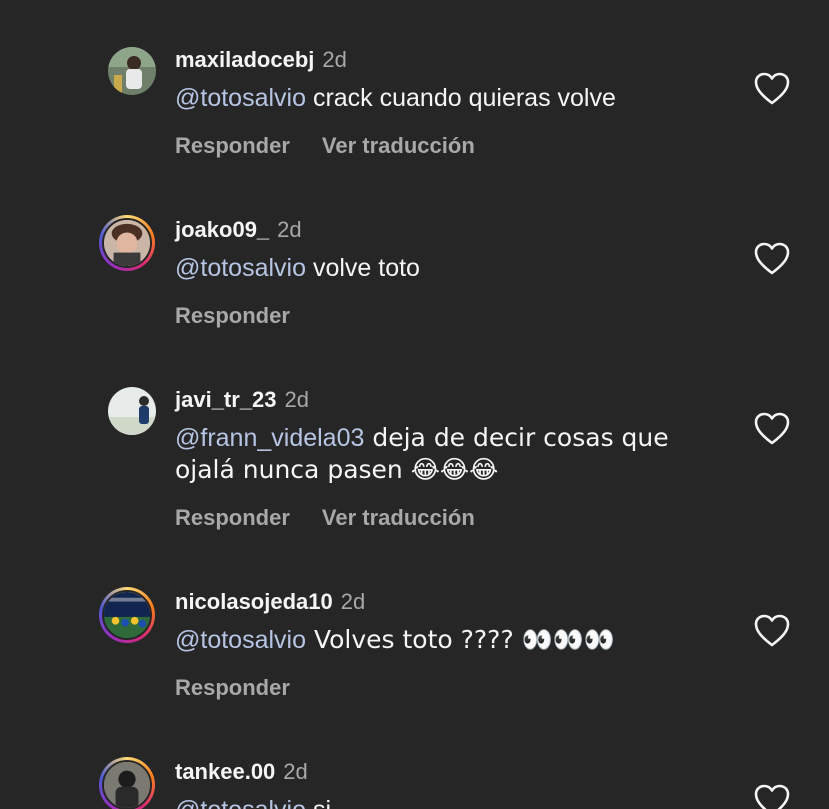 The image size is (829, 809). I want to click on comment-text: @totosalvio si, so click(455, 801).